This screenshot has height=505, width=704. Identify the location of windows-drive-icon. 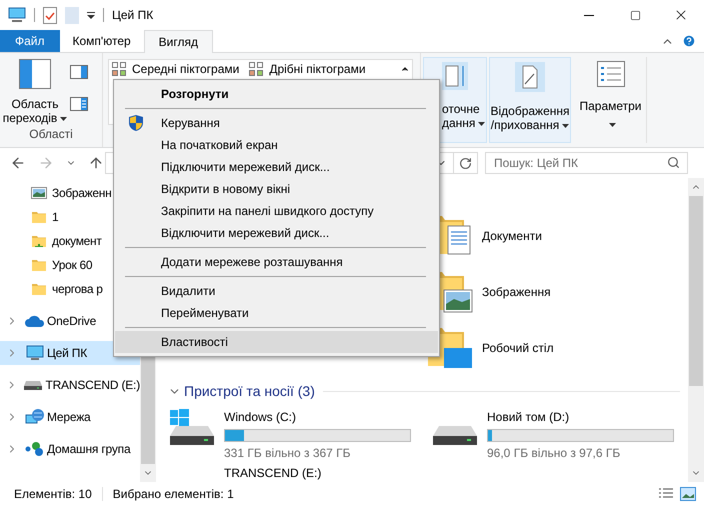
(192, 426).